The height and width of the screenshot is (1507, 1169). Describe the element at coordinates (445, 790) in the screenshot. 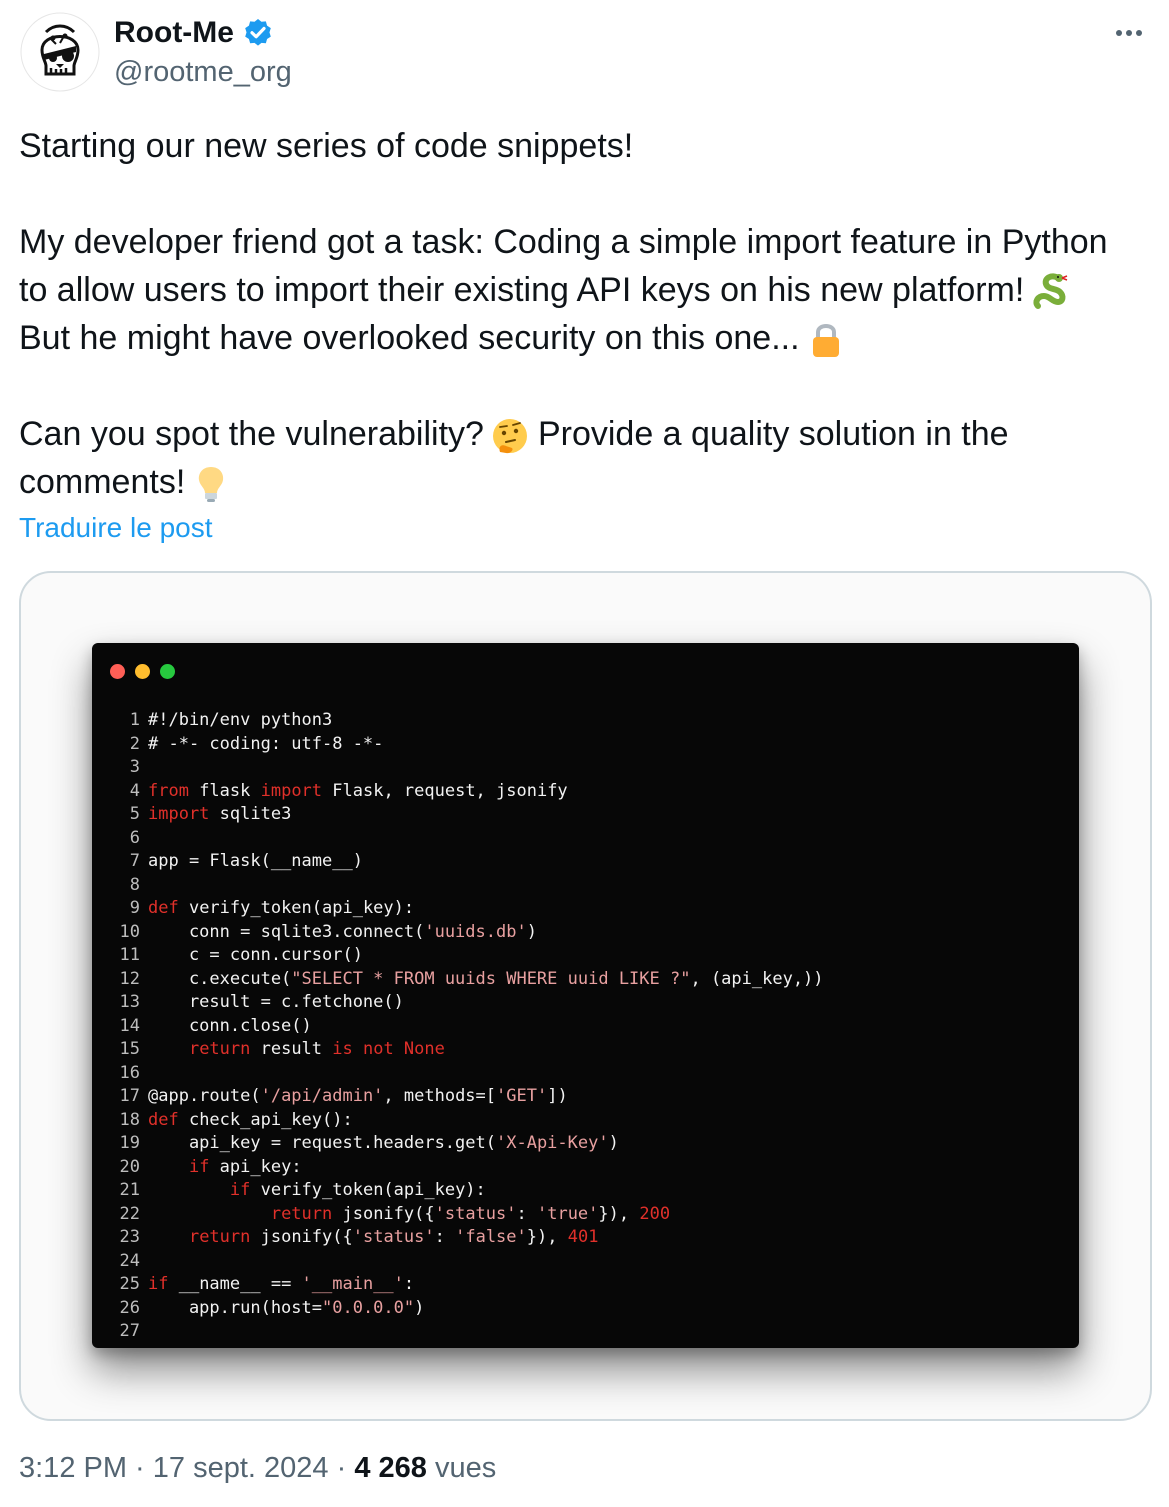

I see `code-token: Flask, request, jsonify` at that location.